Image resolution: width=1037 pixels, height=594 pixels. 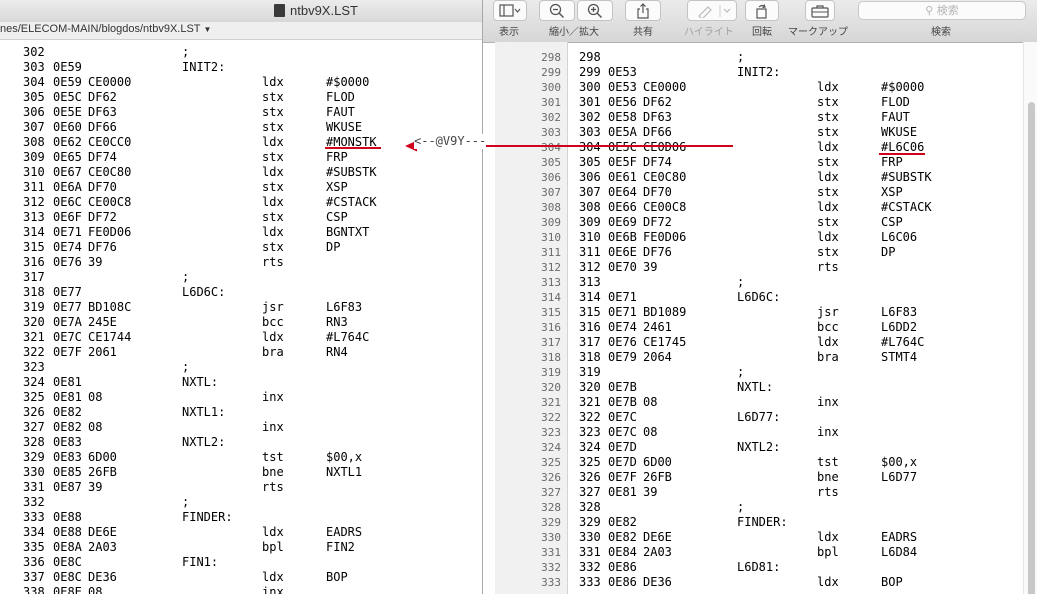 I want to click on zoom-out-button, so click(x=557, y=10).